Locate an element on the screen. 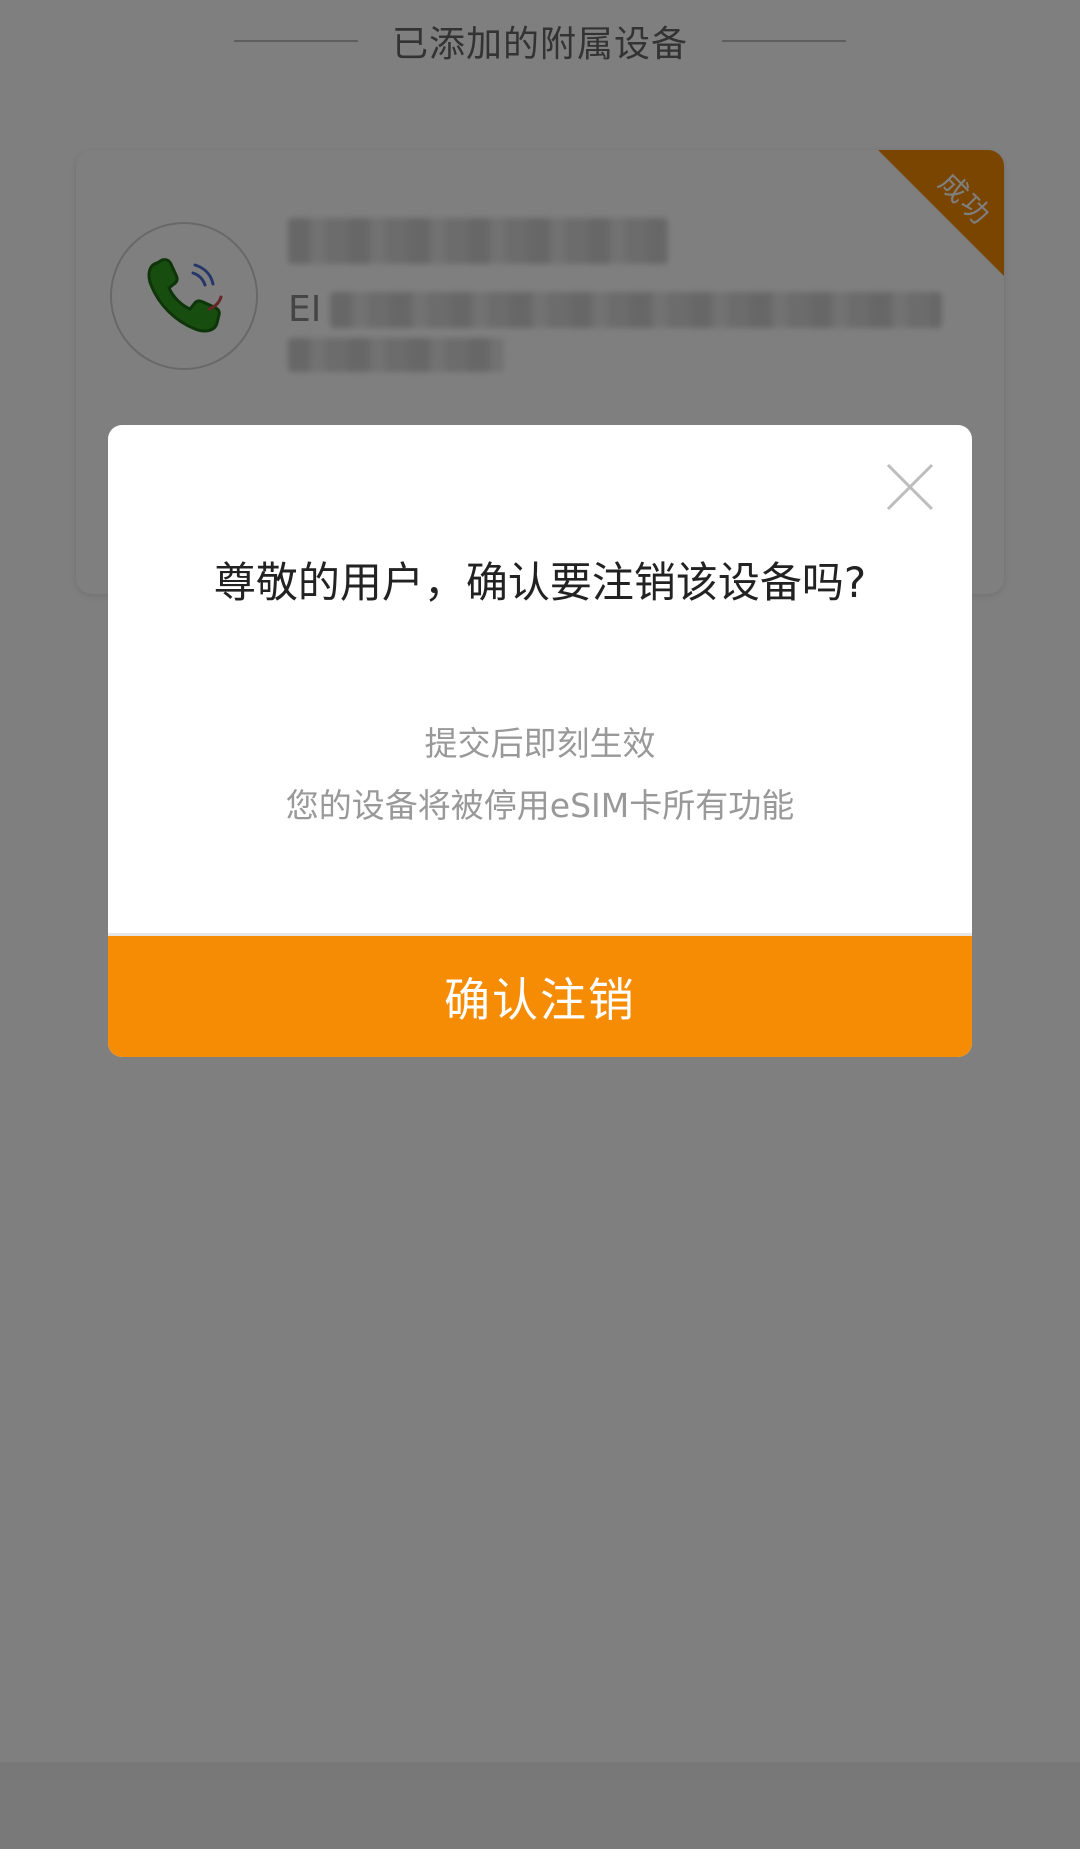 The width and height of the screenshot is (1080, 1849). dialog-desc-line2: 您的设备将被停用eSIM卡所有功能 is located at coordinates (540, 805).